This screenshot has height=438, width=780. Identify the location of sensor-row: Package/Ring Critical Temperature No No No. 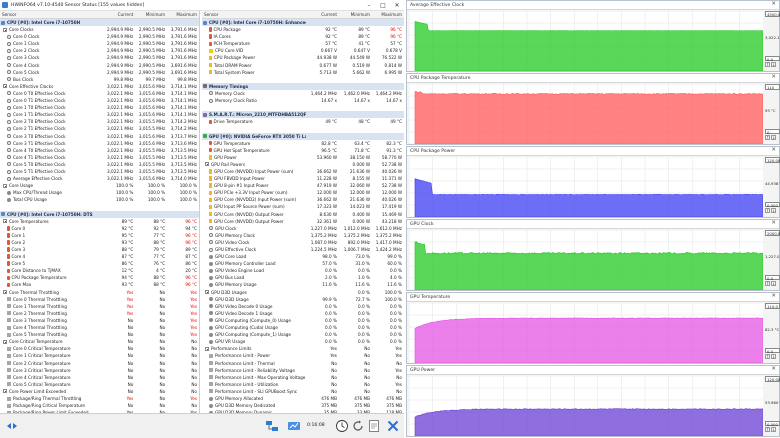
(99, 405).